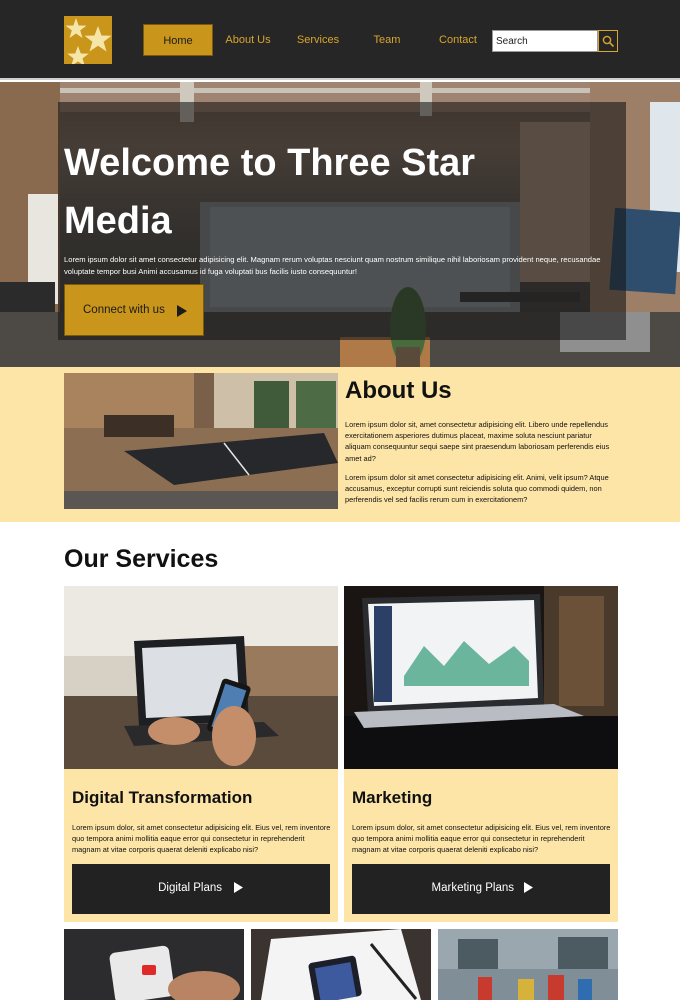 This screenshot has width=680, height=1000. What do you see at coordinates (201, 677) in the screenshot?
I see `laptop-phone-image` at bounding box center [201, 677].